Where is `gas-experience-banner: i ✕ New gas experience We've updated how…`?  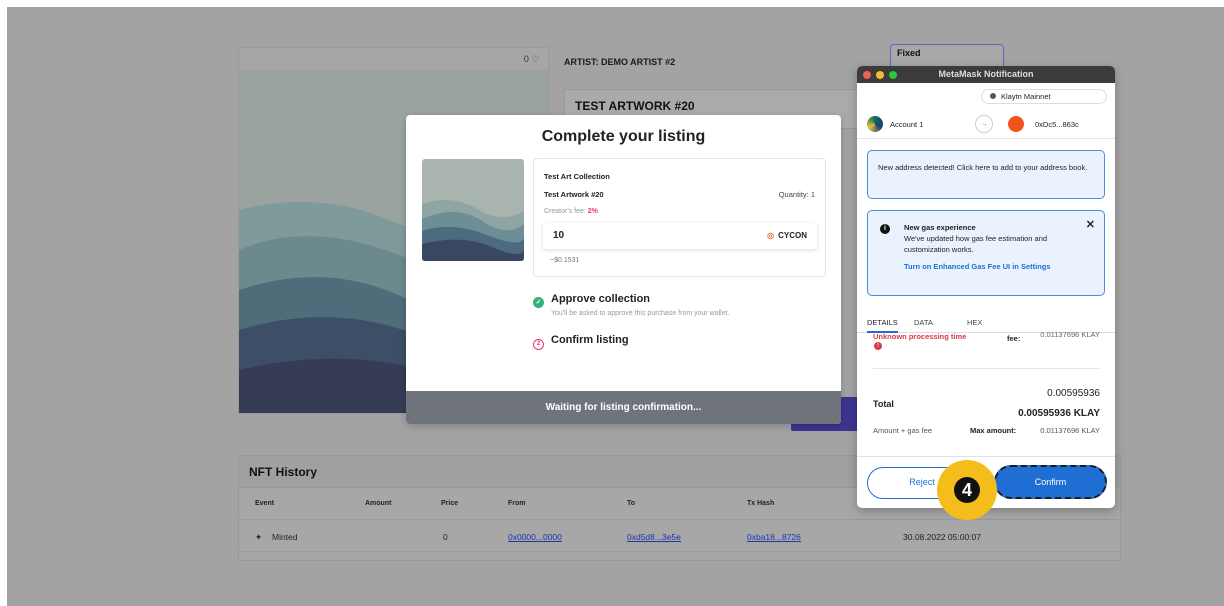 gas-experience-banner: i ✕ New gas experience We've updated how… is located at coordinates (986, 253).